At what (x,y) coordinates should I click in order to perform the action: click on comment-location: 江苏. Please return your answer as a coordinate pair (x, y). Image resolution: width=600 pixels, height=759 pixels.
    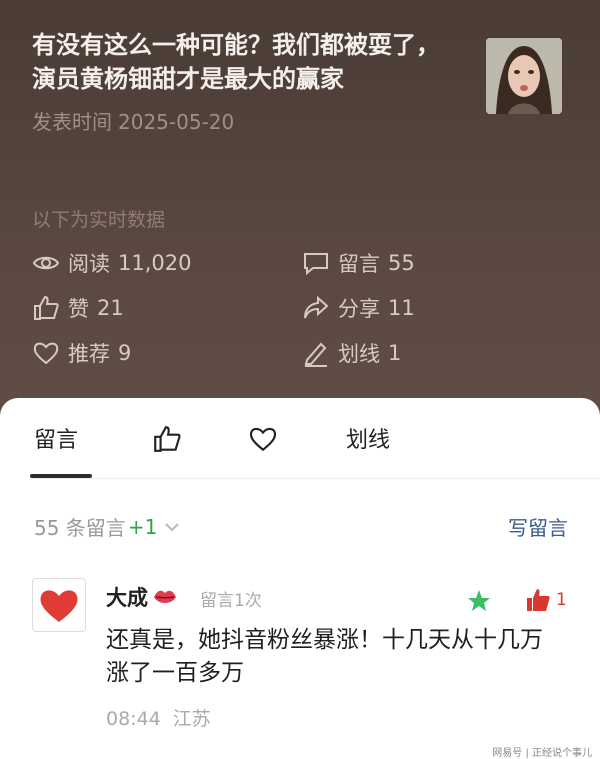
    Looking at the image, I should click on (191, 719).